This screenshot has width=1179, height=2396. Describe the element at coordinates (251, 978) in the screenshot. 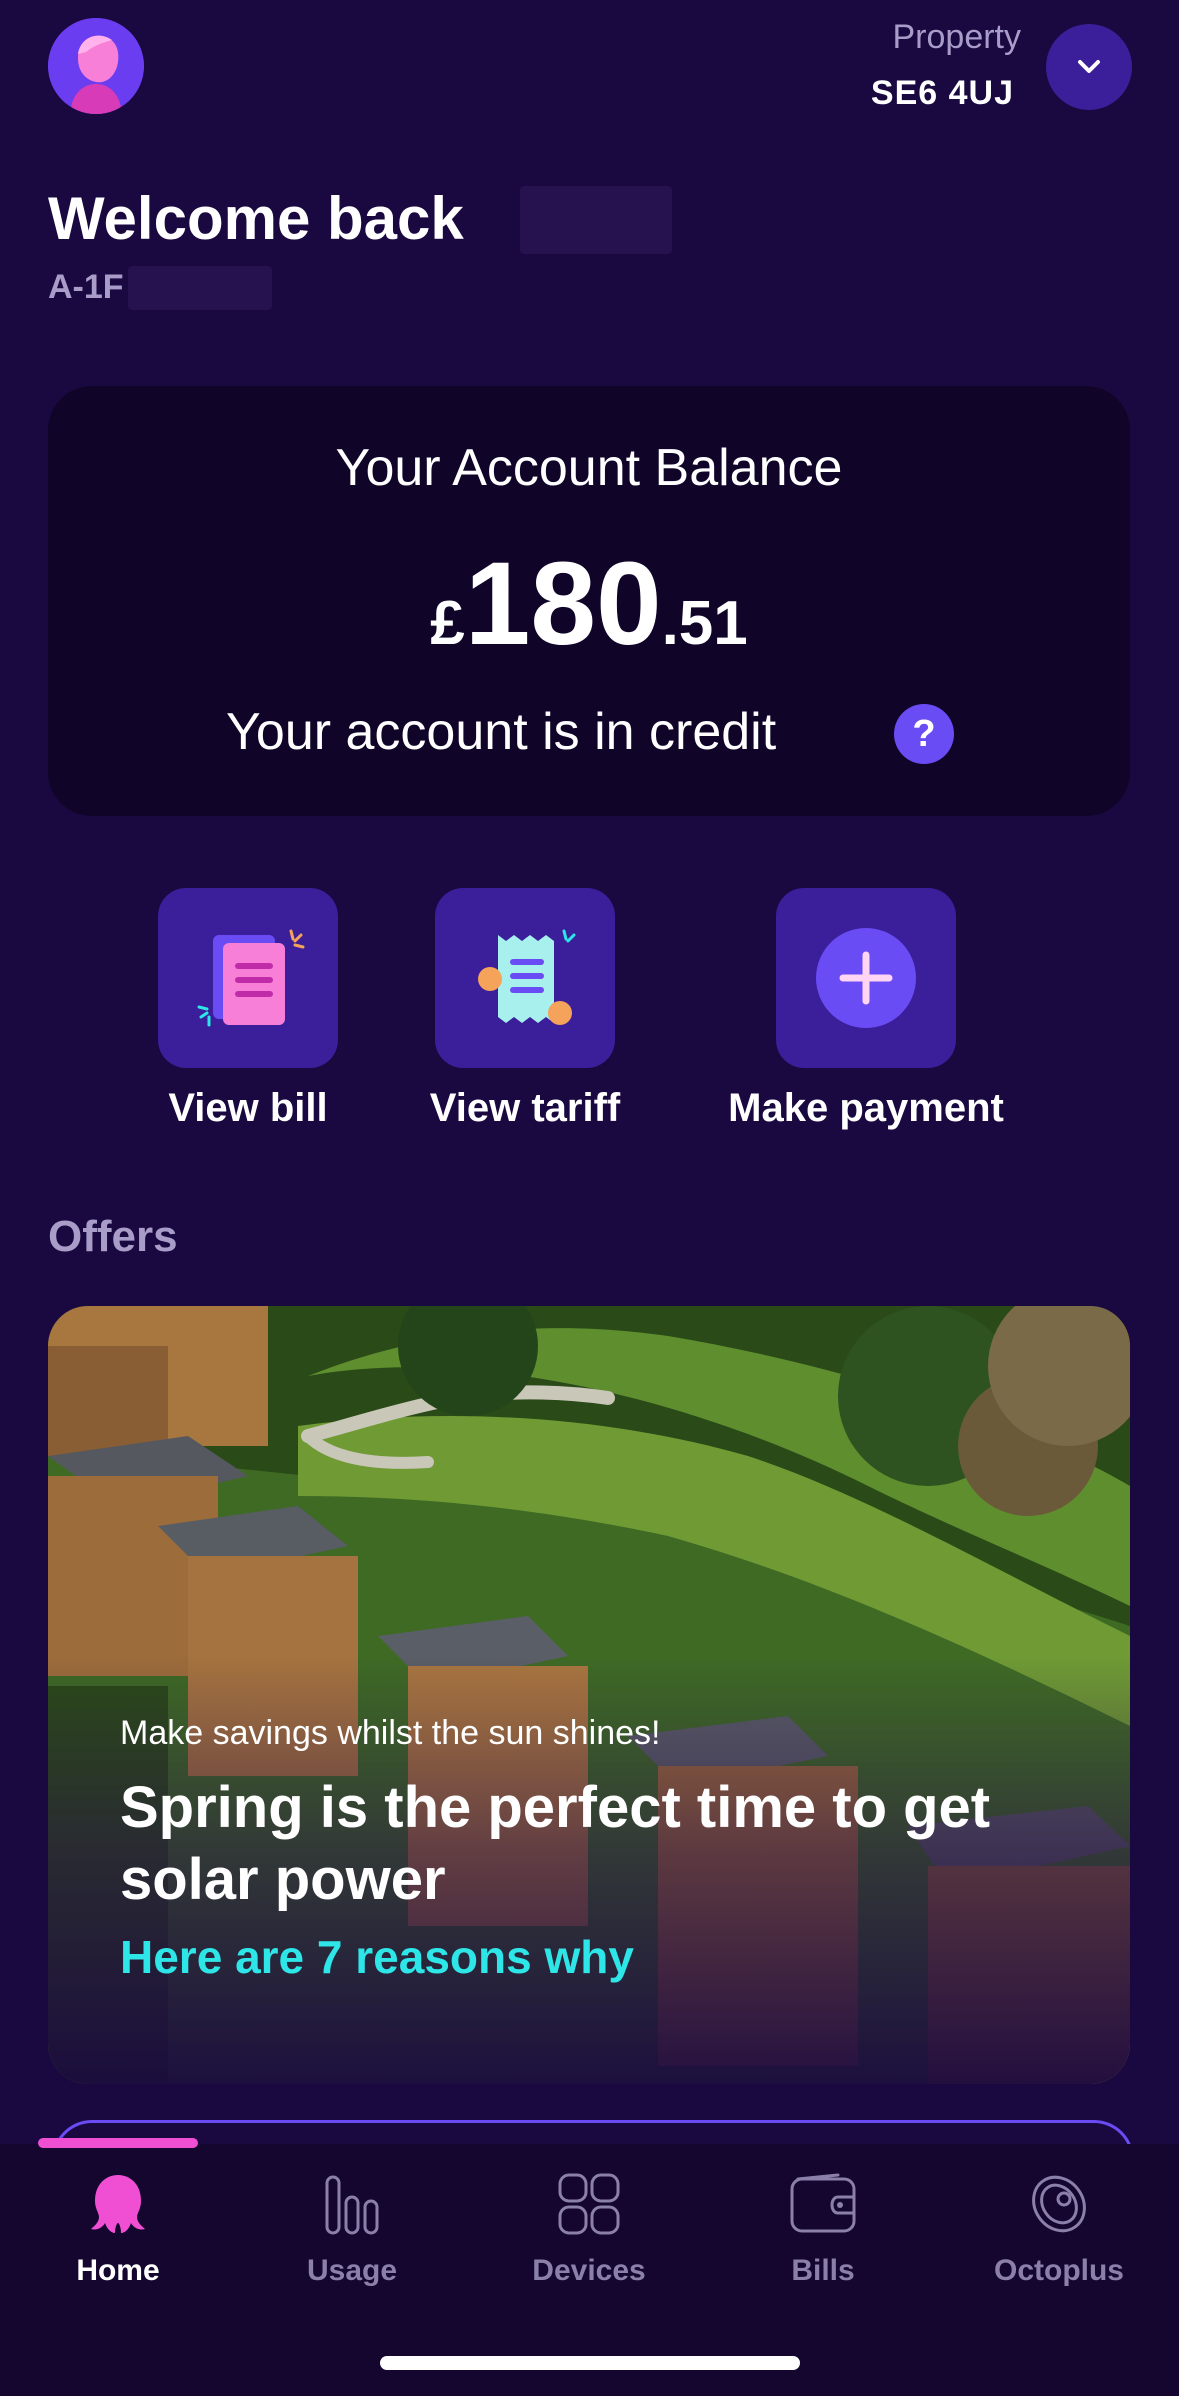

I see `bill-document-icon` at that location.